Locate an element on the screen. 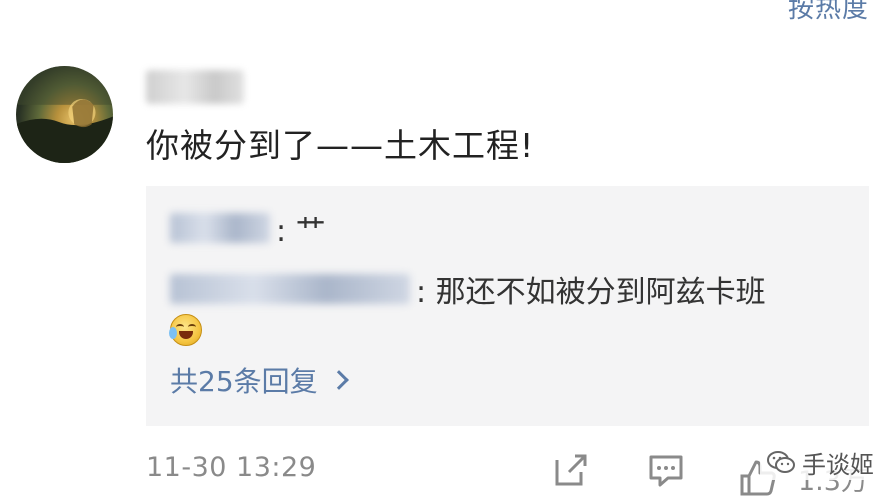  avatar is located at coordinates (64, 114).